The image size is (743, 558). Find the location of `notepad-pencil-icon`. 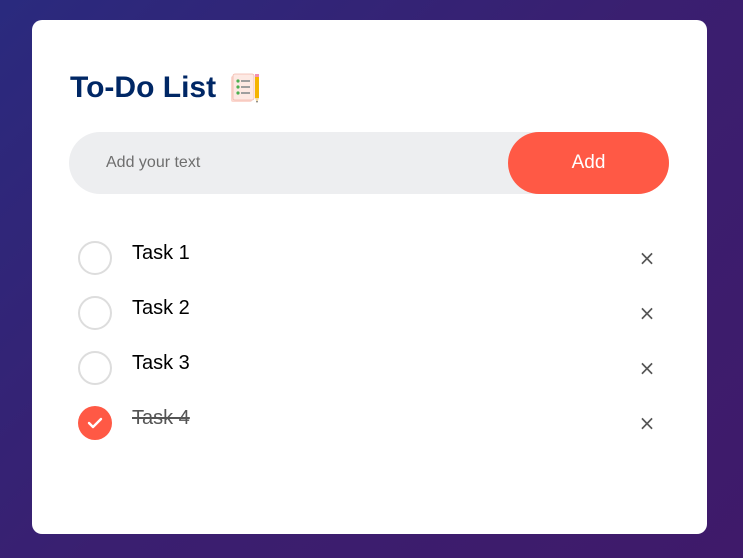

notepad-pencil-icon is located at coordinates (245, 88).